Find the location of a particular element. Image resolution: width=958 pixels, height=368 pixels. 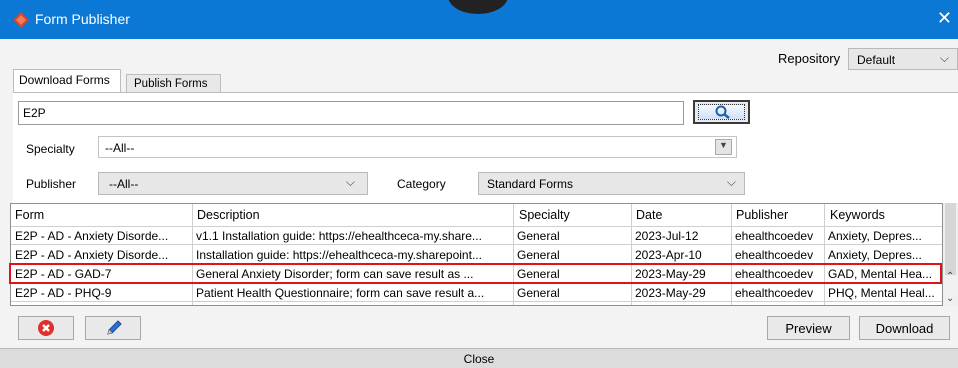

cell-date: 2023-May-29 is located at coordinates (670, 293).